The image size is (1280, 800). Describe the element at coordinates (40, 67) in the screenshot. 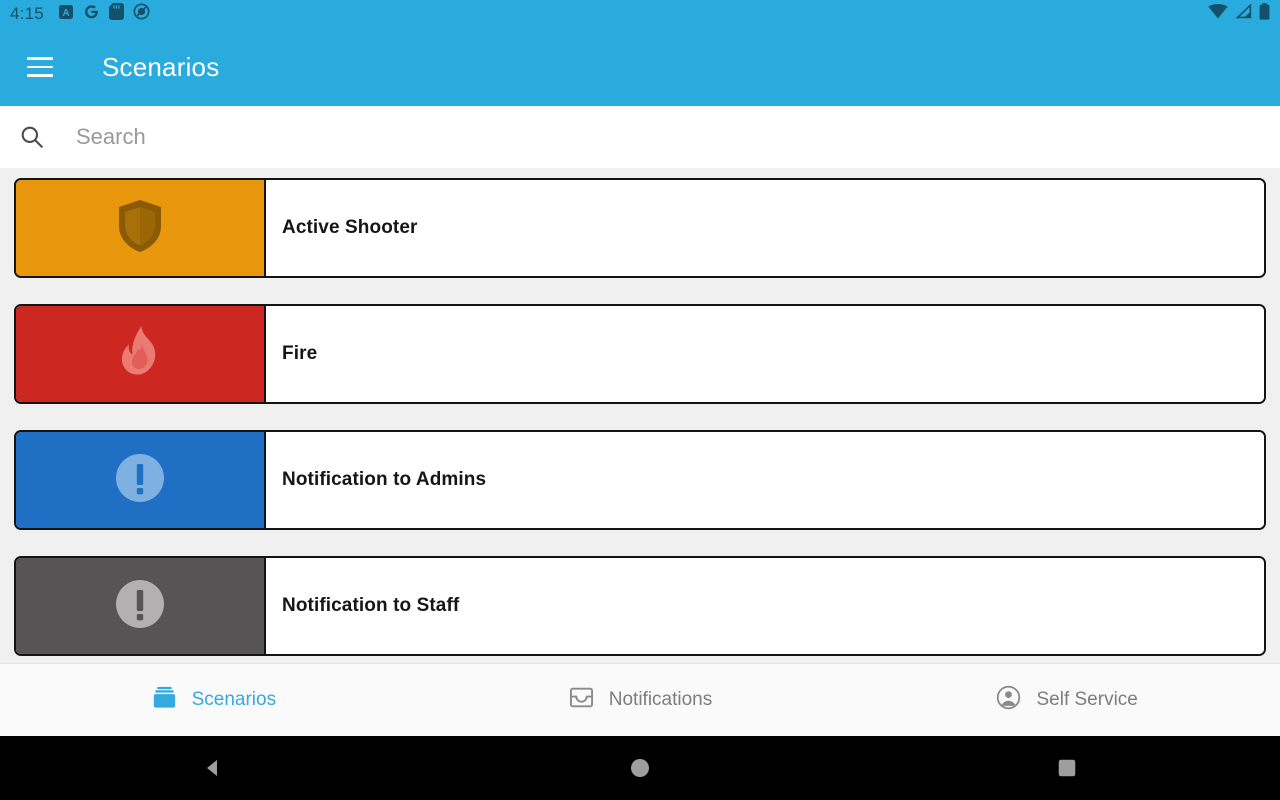

I see `hamburger-menu-icon` at that location.